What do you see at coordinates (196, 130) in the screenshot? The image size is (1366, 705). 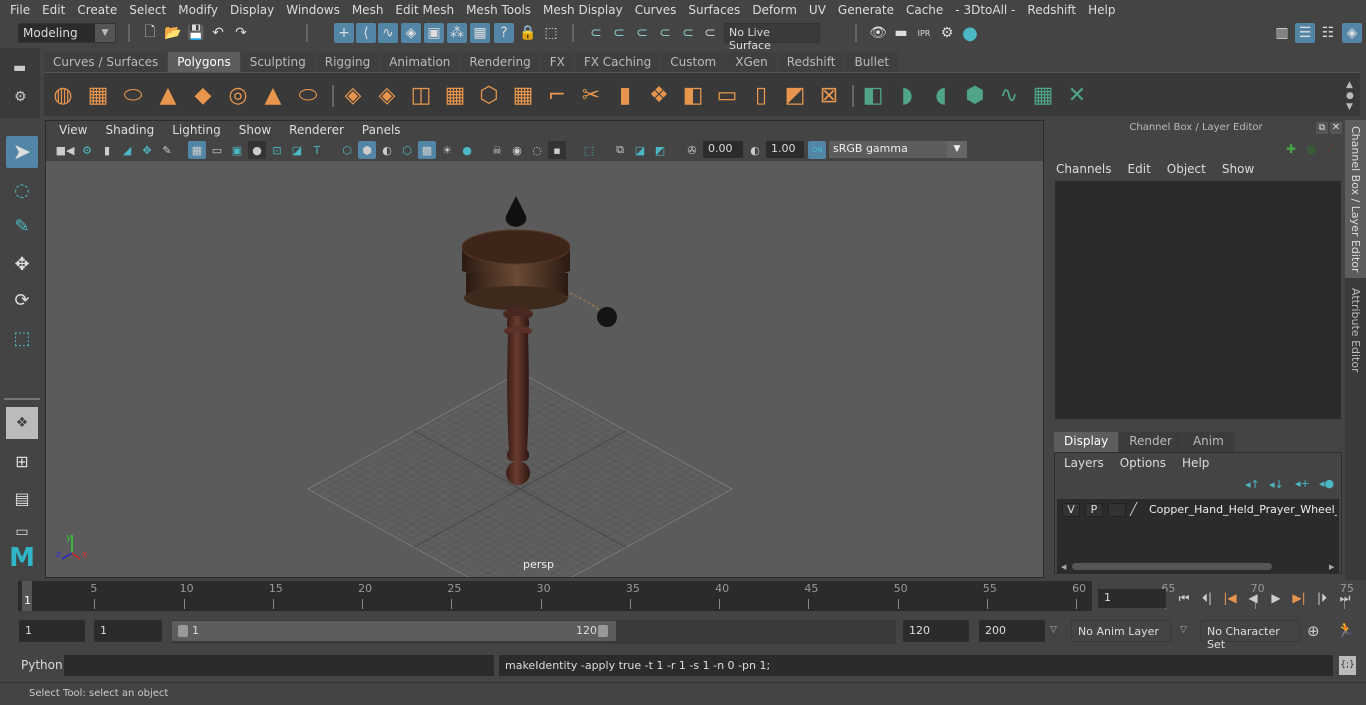 I see `viewport-menu-lighting: Lighting` at bounding box center [196, 130].